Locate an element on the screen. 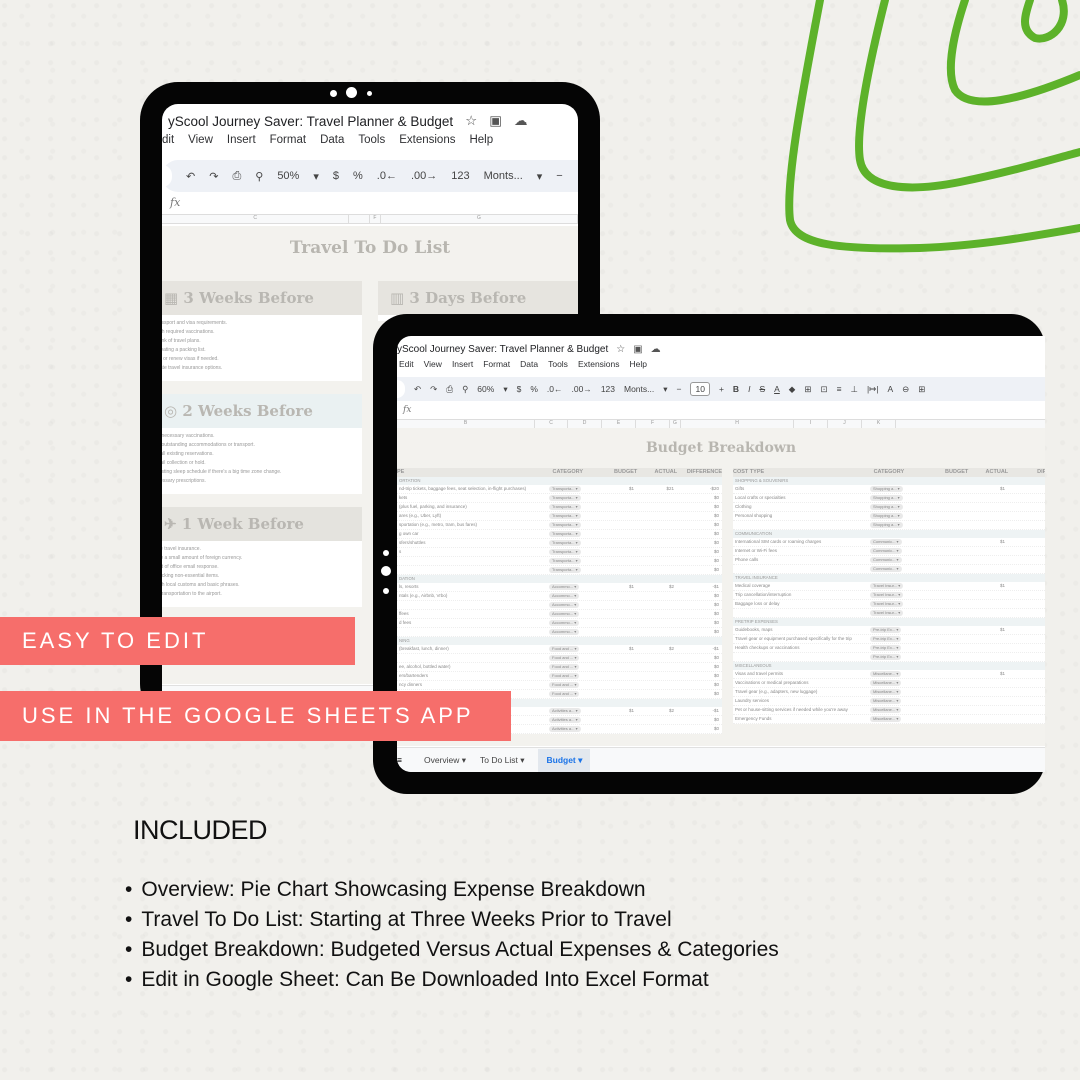 Image resolution: width=1080 pixels, height=1080 pixels. amount-cell: $2 is located at coordinates (654, 649).